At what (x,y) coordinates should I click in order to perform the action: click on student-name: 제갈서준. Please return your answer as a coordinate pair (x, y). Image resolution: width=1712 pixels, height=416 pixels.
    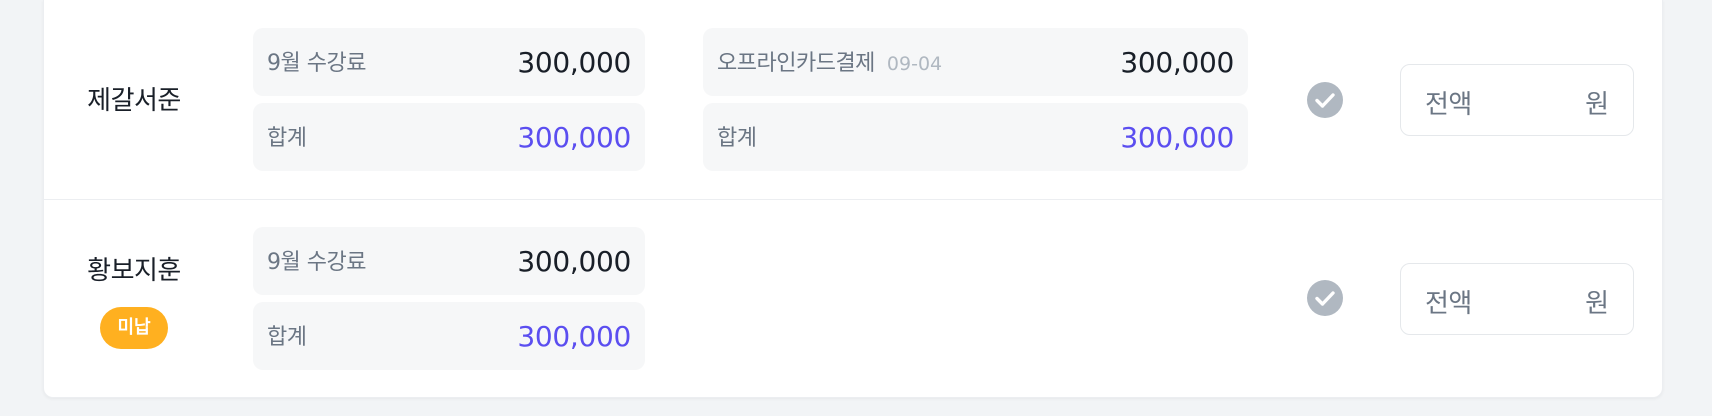
    Looking at the image, I should click on (134, 101).